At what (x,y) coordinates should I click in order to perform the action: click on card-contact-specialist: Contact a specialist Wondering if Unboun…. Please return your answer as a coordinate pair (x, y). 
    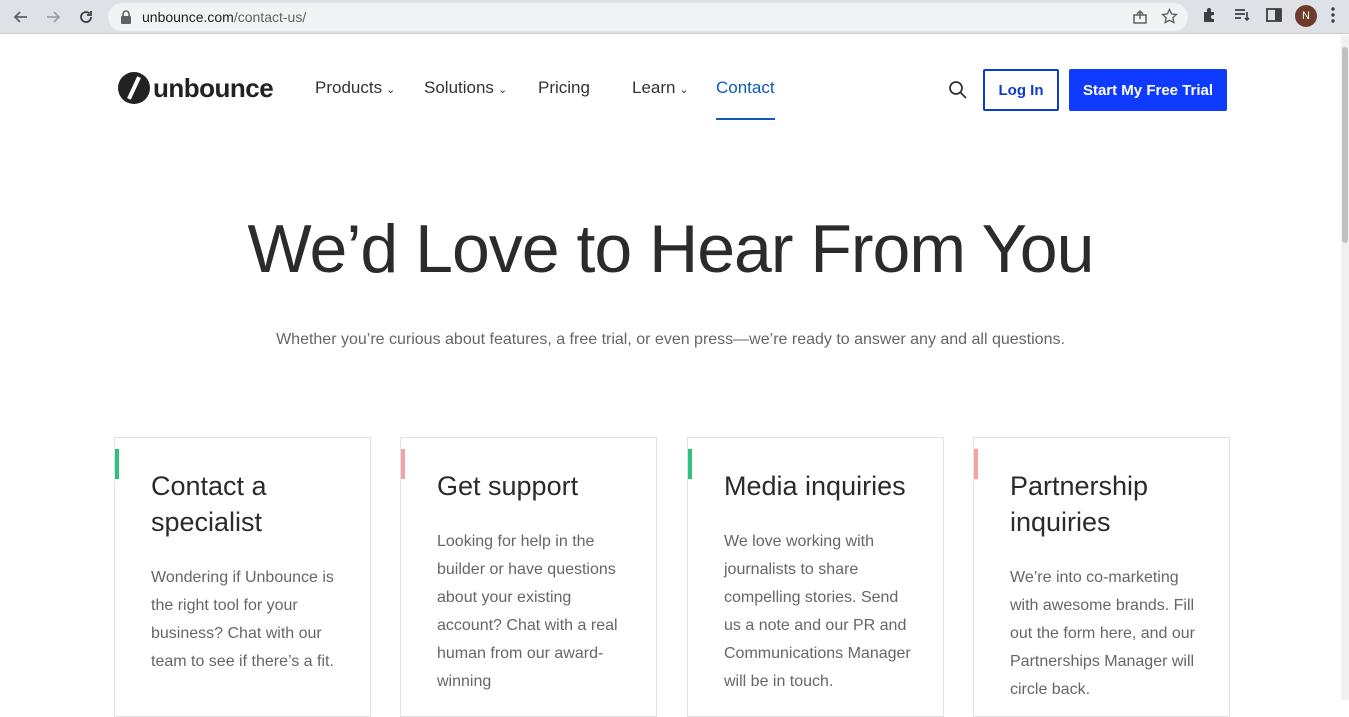
    Looking at the image, I should click on (242, 577).